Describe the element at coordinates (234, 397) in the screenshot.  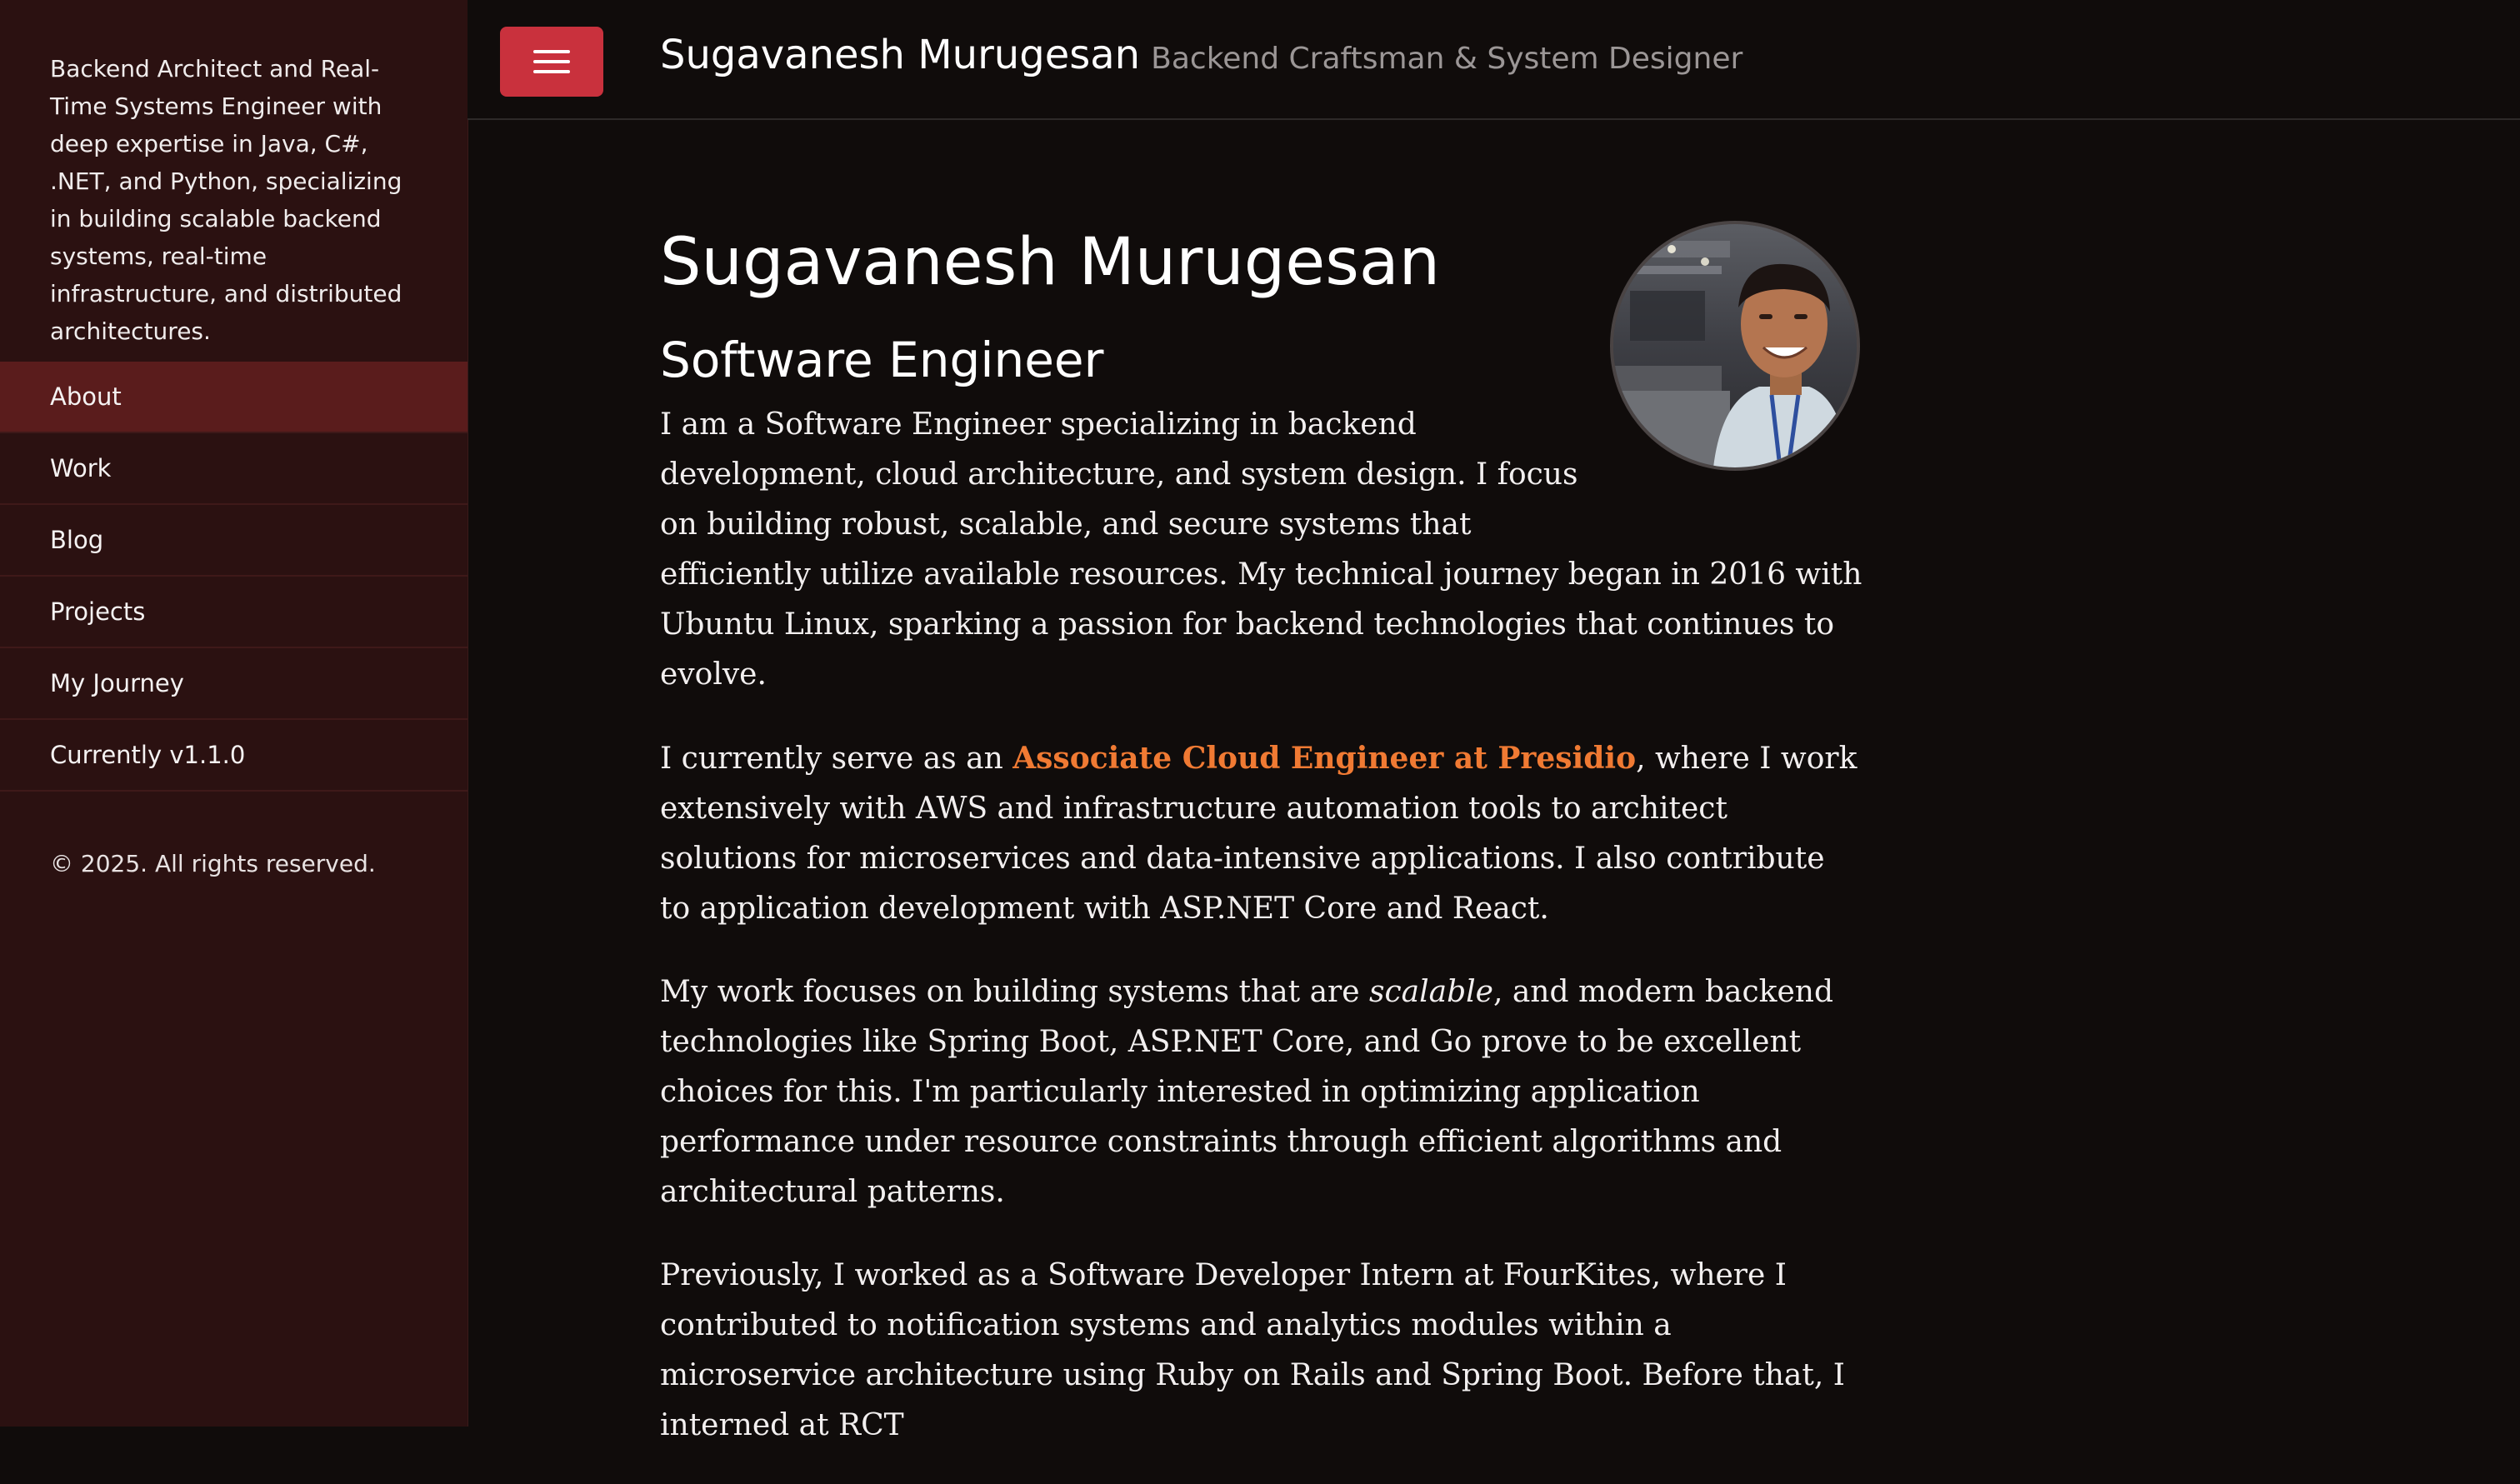
I see `sidebar-item-about: About` at that location.